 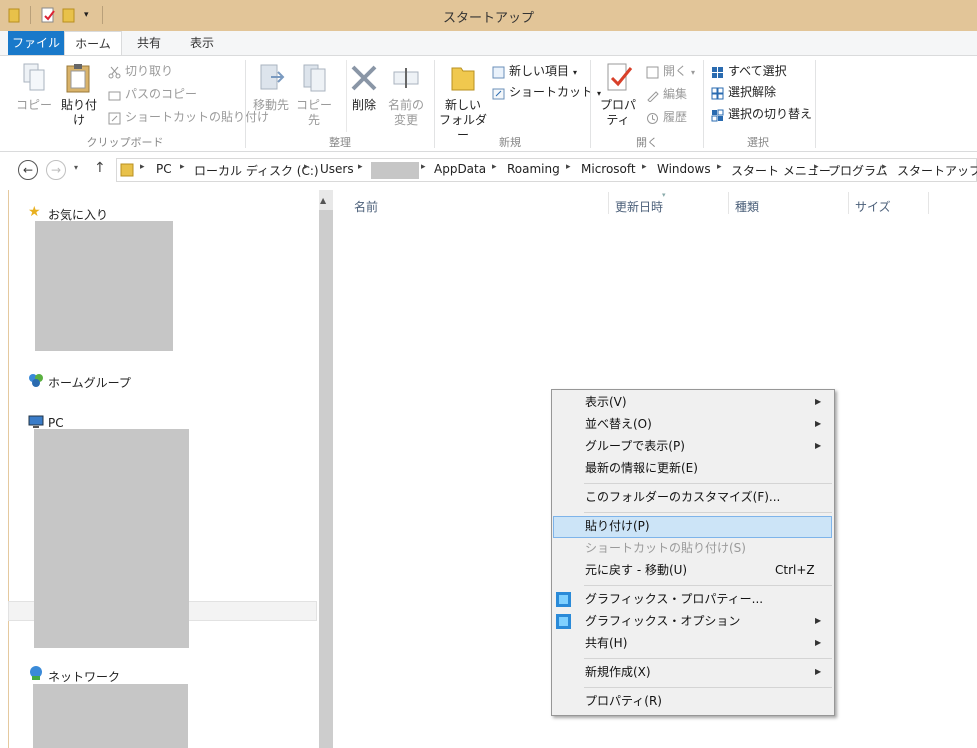 What do you see at coordinates (770, 114) in the screenshot?
I see `invert-selection-label: 選択の切り替え` at bounding box center [770, 114].